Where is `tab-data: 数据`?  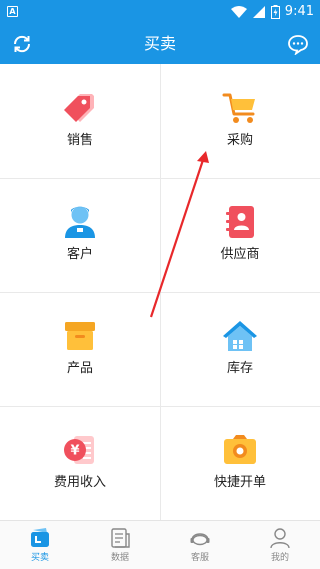
tab-data: 数据 is located at coordinates (120, 545).